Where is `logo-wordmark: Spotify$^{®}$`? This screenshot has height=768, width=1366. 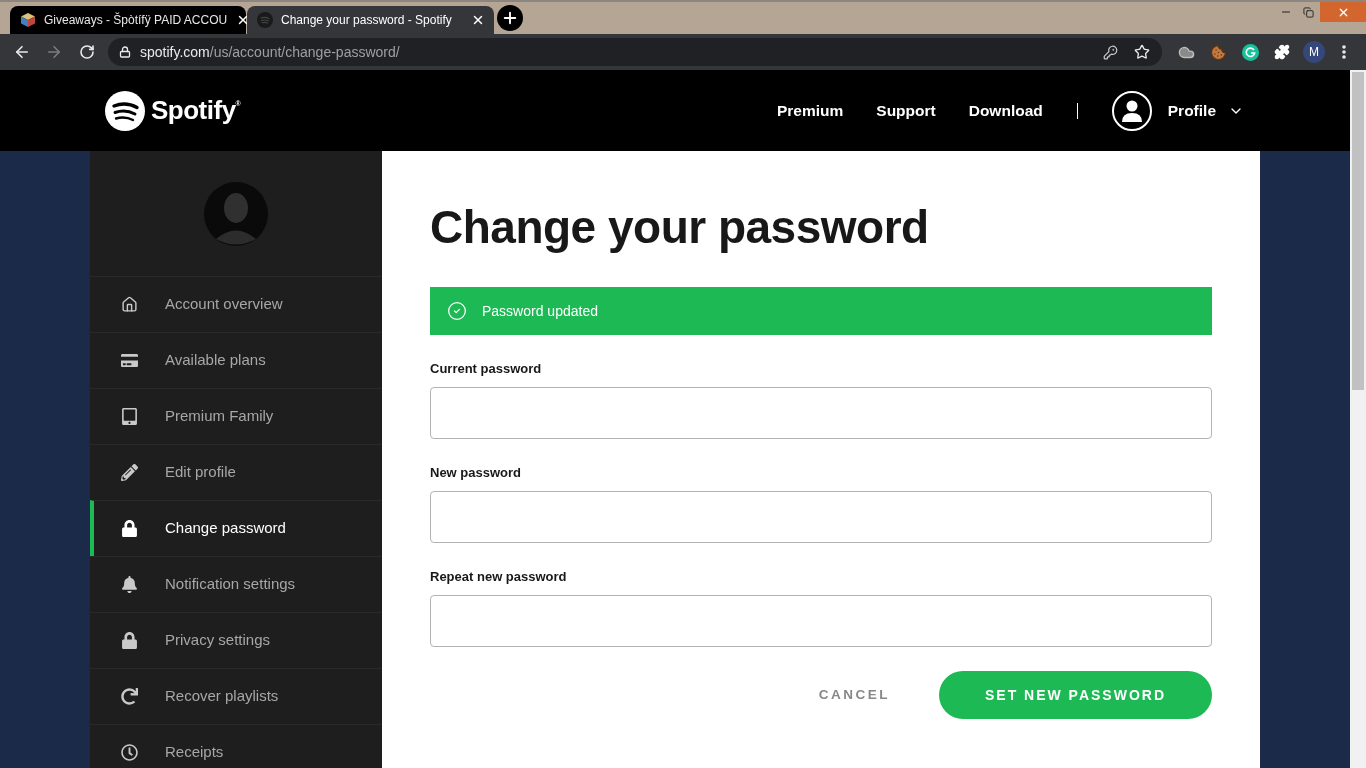 logo-wordmark: Spotify$^{®}$ is located at coordinates (196, 110).